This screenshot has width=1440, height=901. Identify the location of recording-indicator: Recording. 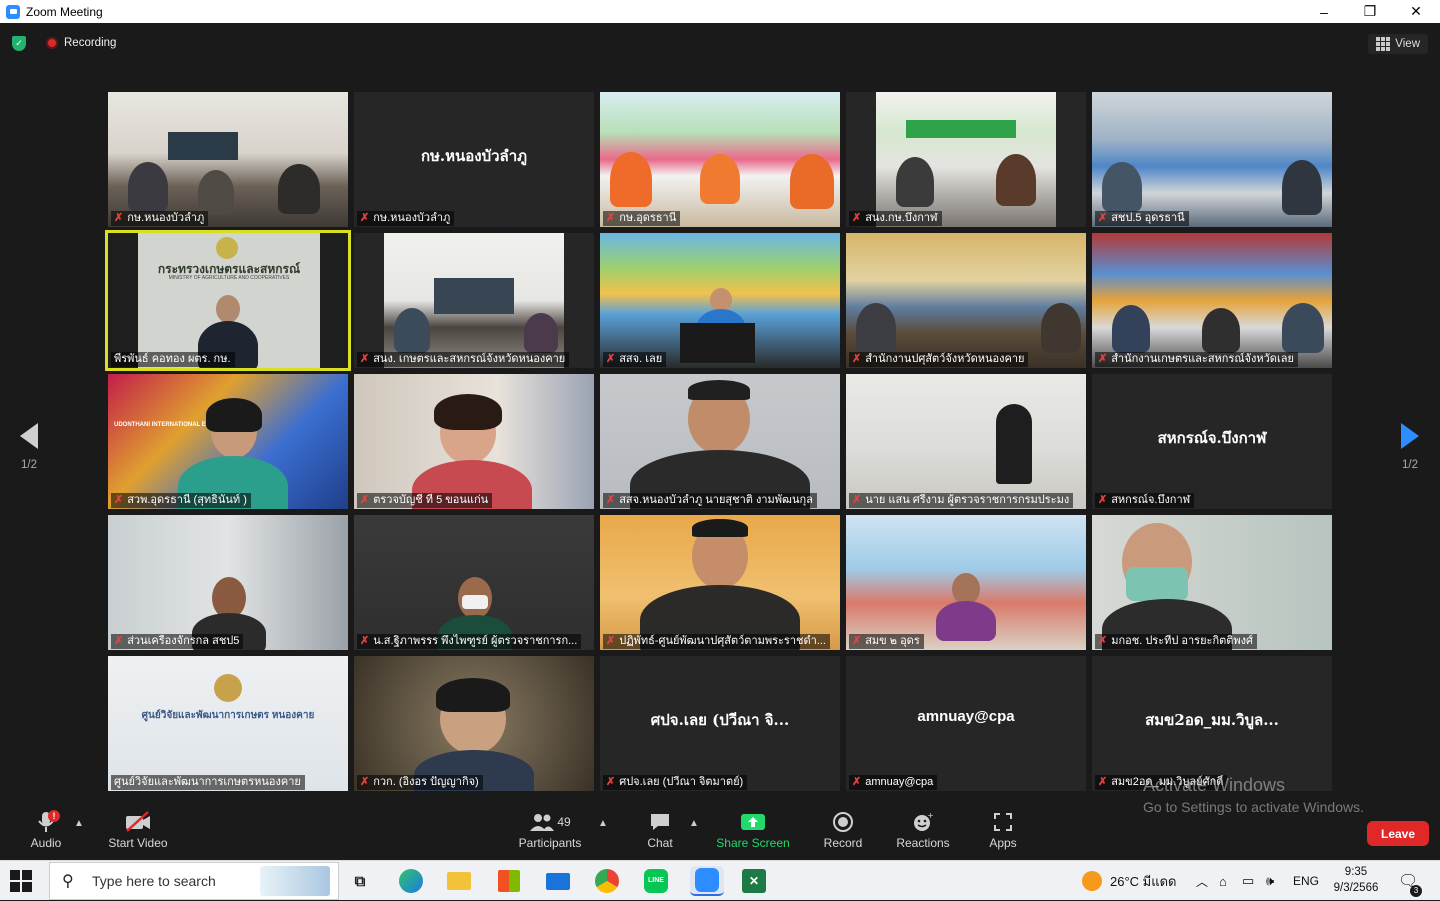
(81, 43).